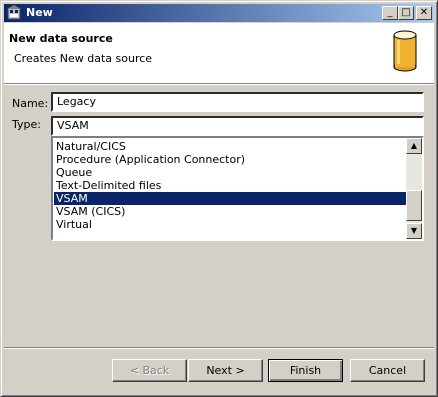 Image resolution: width=438 pixels, height=397 pixels. I want to click on close-button: ✕, so click(424, 13).